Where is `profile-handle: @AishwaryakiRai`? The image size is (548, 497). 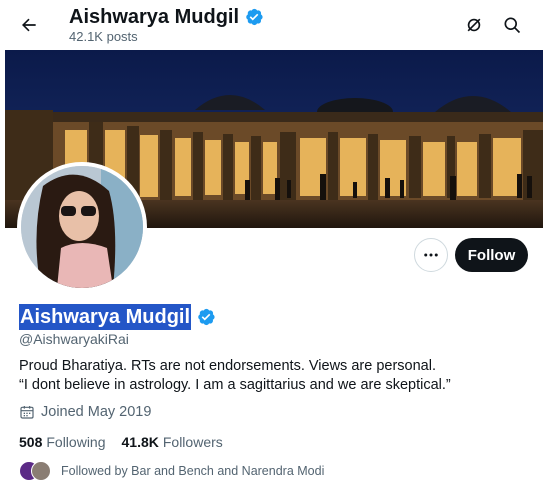
profile-handle: @AishwaryakiRai is located at coordinates (74, 339).